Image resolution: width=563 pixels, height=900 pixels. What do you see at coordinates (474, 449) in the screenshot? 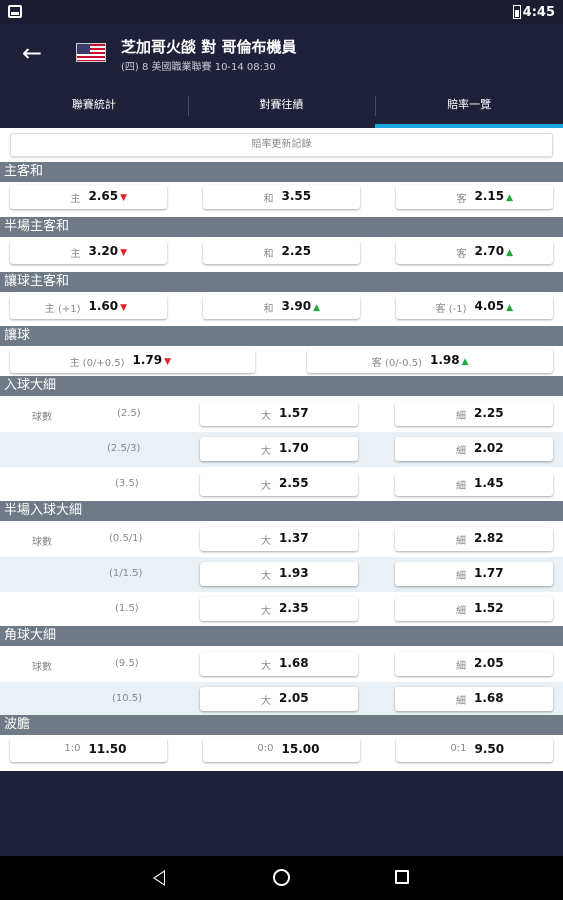
I see `odds-under: 細 2.02` at bounding box center [474, 449].